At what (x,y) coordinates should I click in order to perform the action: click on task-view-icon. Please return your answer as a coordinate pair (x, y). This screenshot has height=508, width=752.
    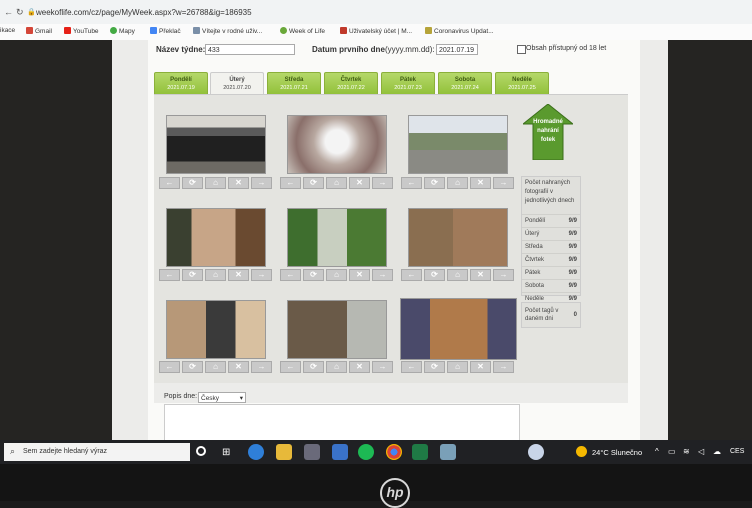
    Looking at the image, I should click on (201, 451).